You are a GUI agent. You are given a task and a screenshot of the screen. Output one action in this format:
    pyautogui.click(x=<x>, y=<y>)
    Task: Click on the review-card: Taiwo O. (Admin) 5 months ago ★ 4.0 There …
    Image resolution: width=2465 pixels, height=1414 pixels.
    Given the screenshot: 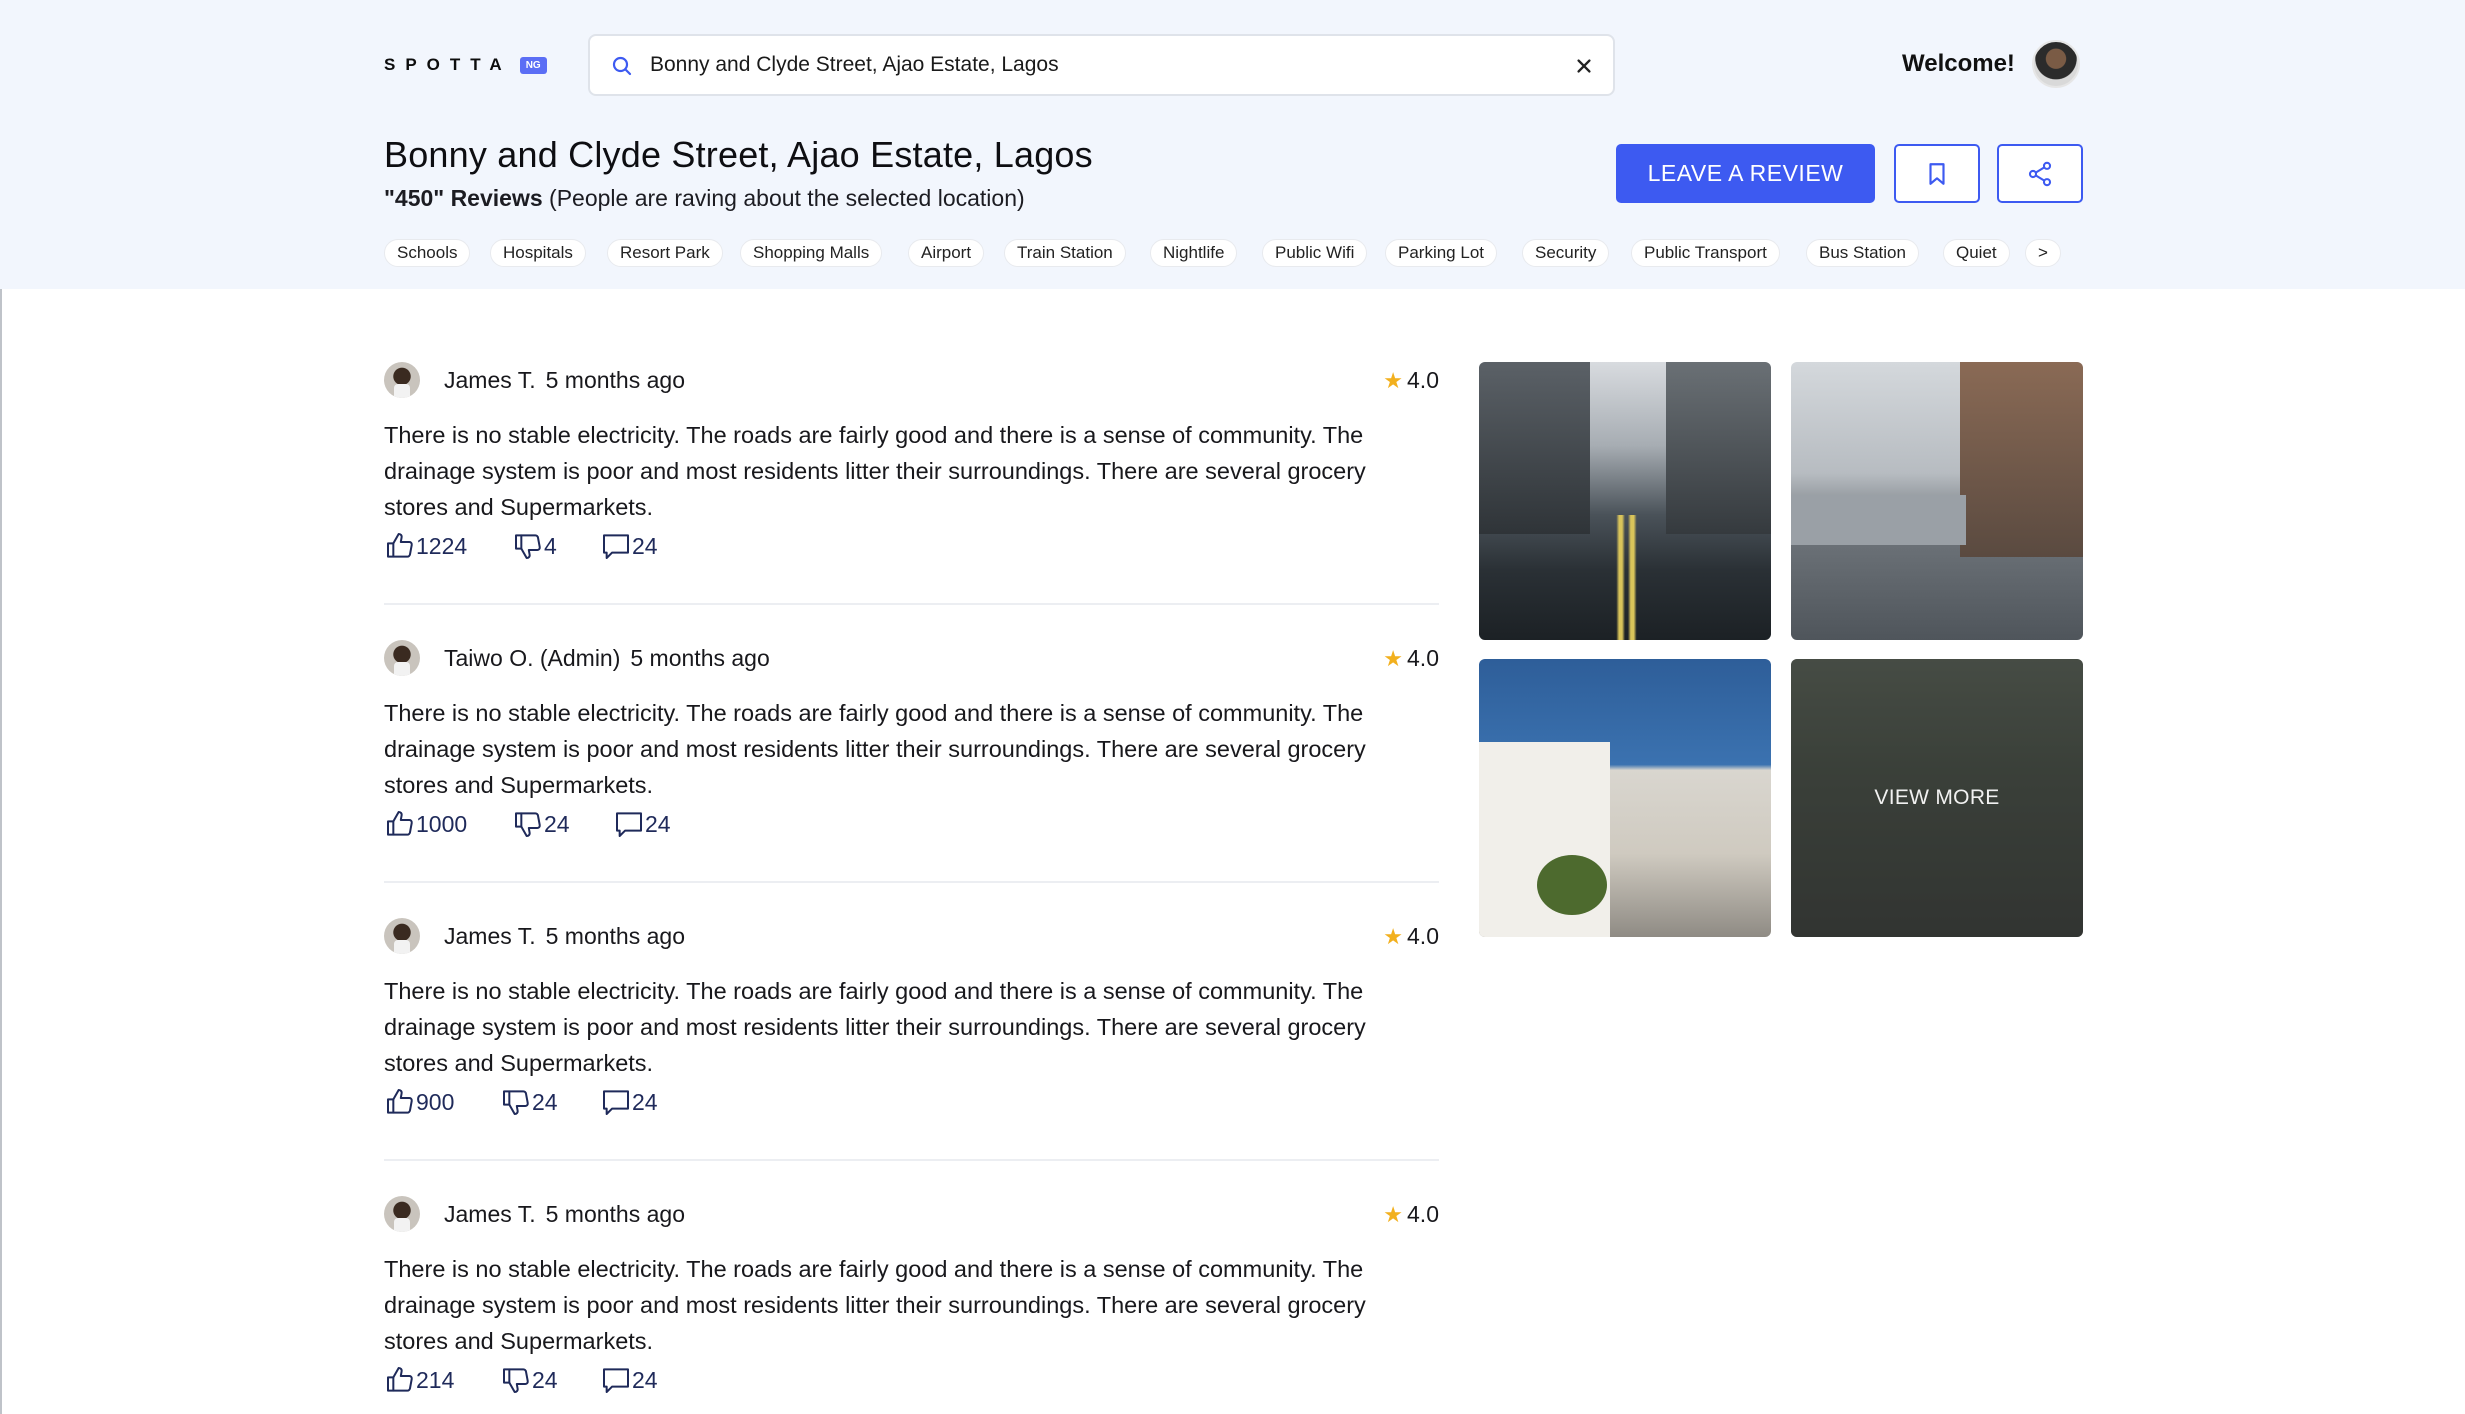 What is the action you would take?
    pyautogui.click(x=911, y=745)
    